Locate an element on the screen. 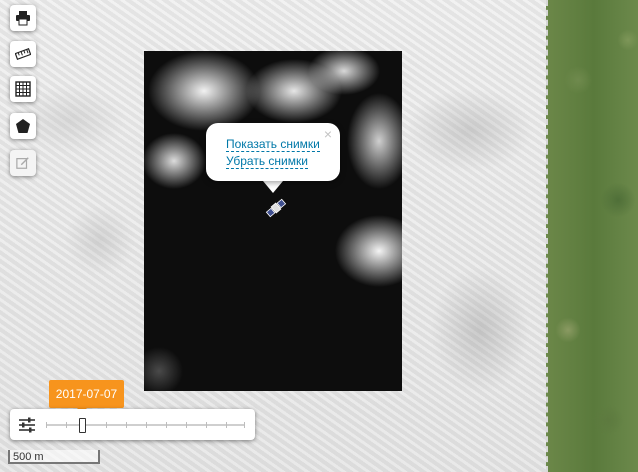 The height and width of the screenshot is (472, 638). map-land-area is located at coordinates (592, 236).